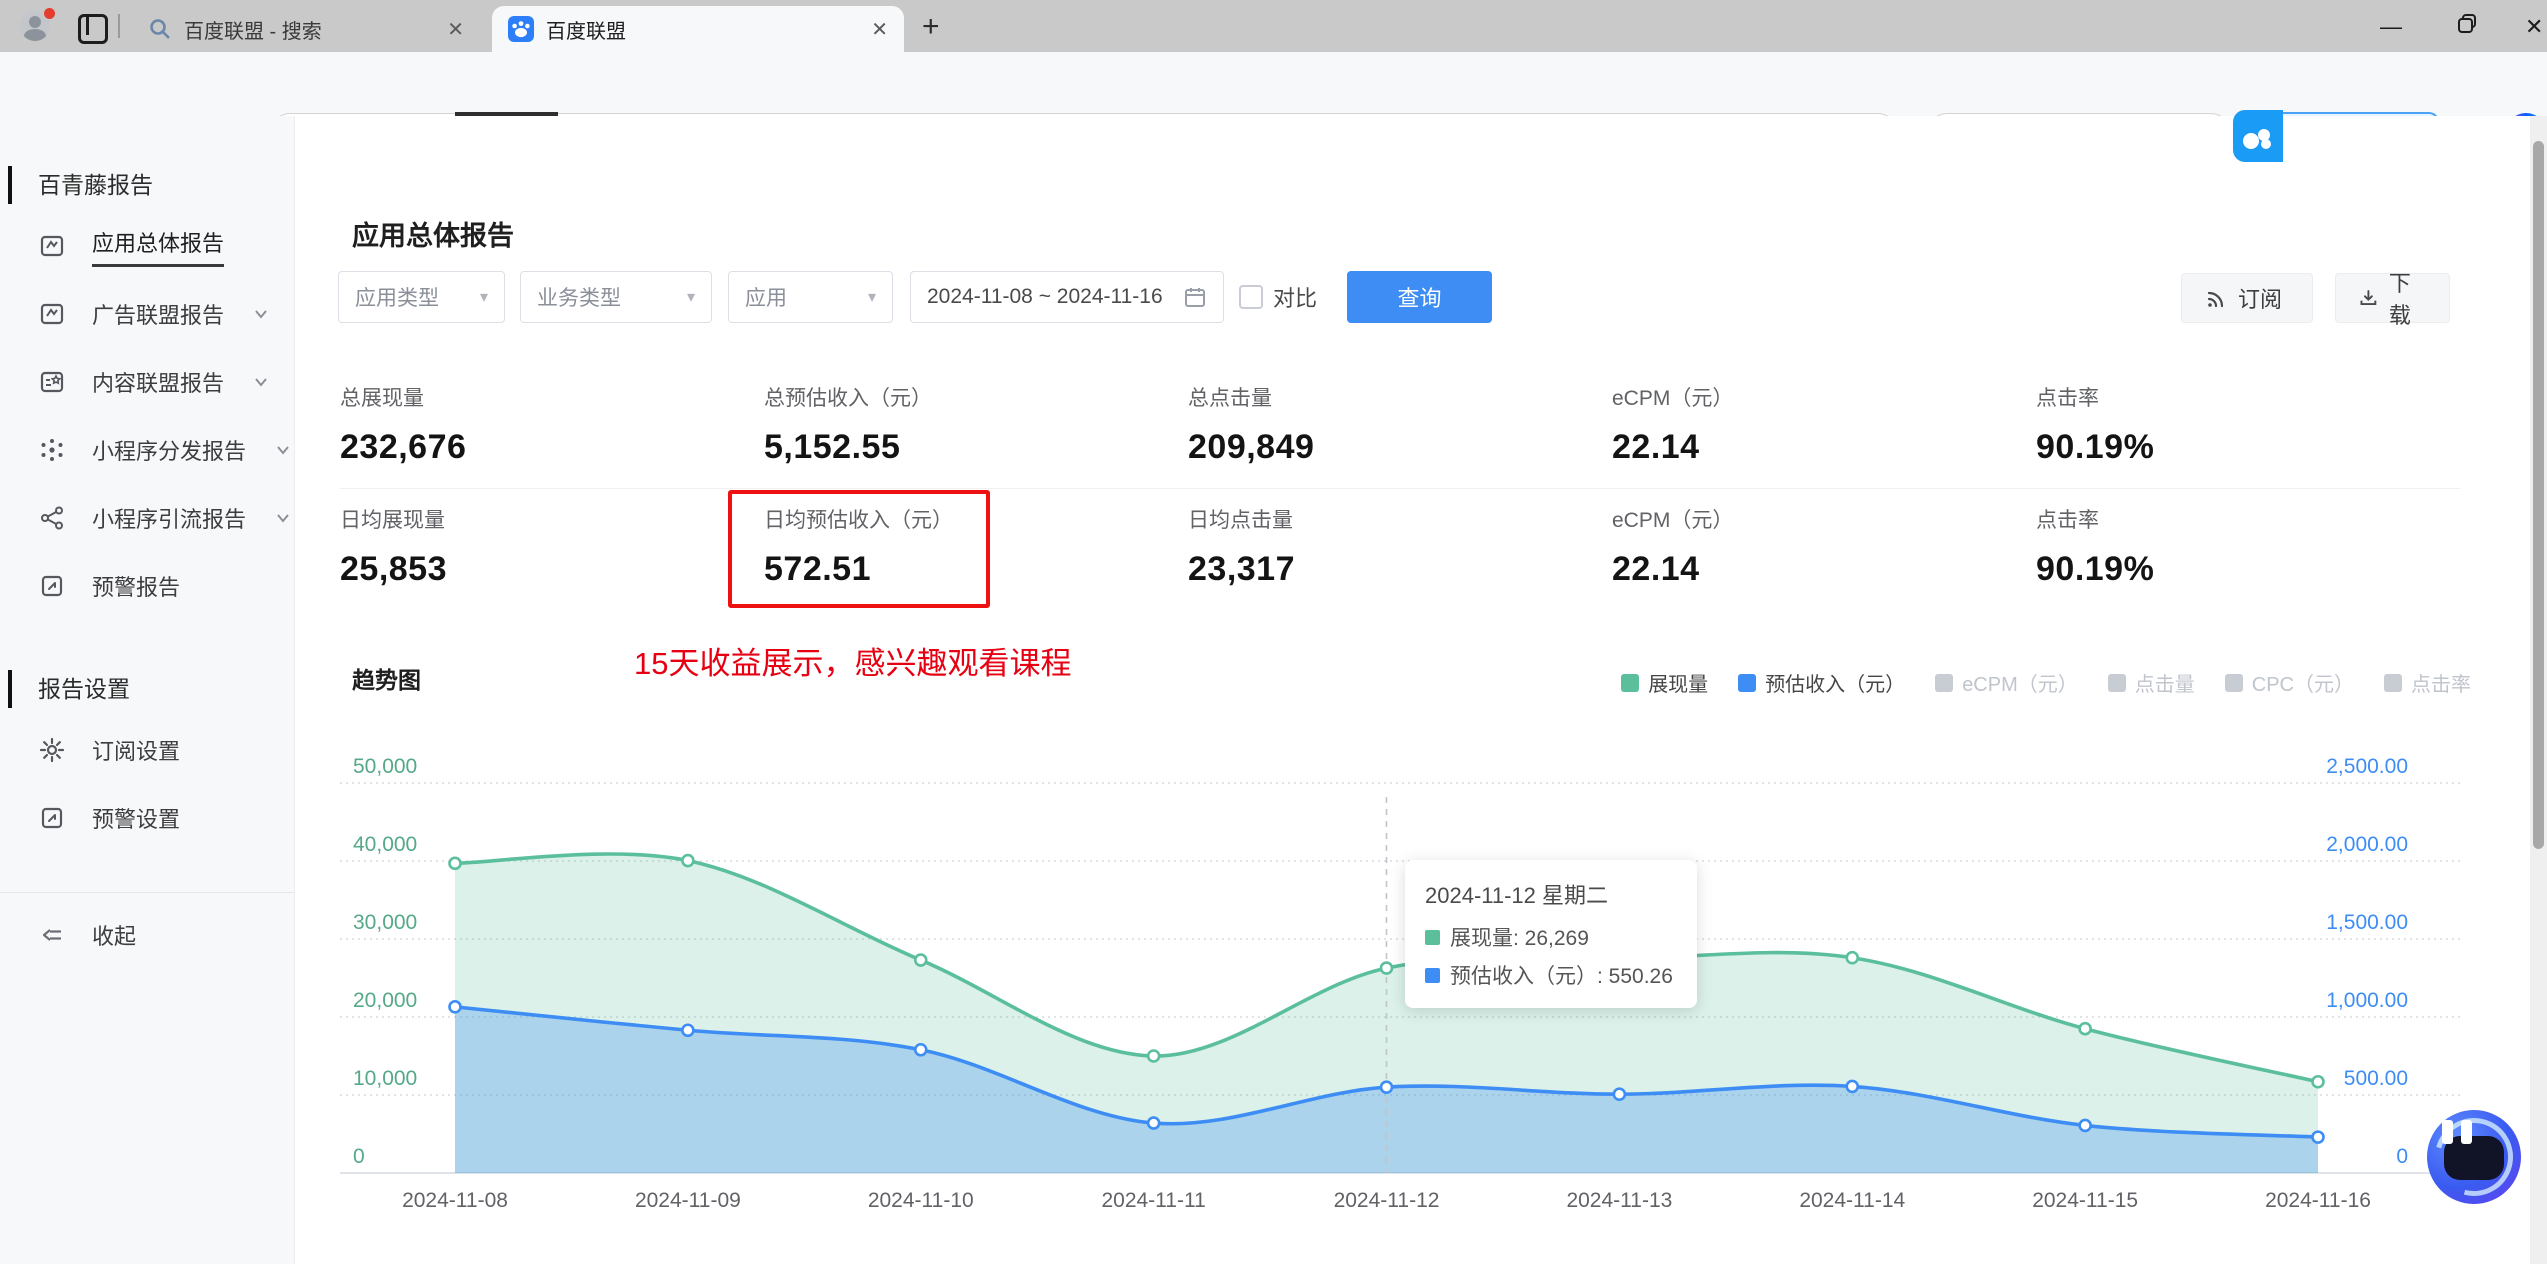 Image resolution: width=2547 pixels, height=1264 pixels. I want to click on app-type-select: 应用类型 ▾, so click(421, 297).